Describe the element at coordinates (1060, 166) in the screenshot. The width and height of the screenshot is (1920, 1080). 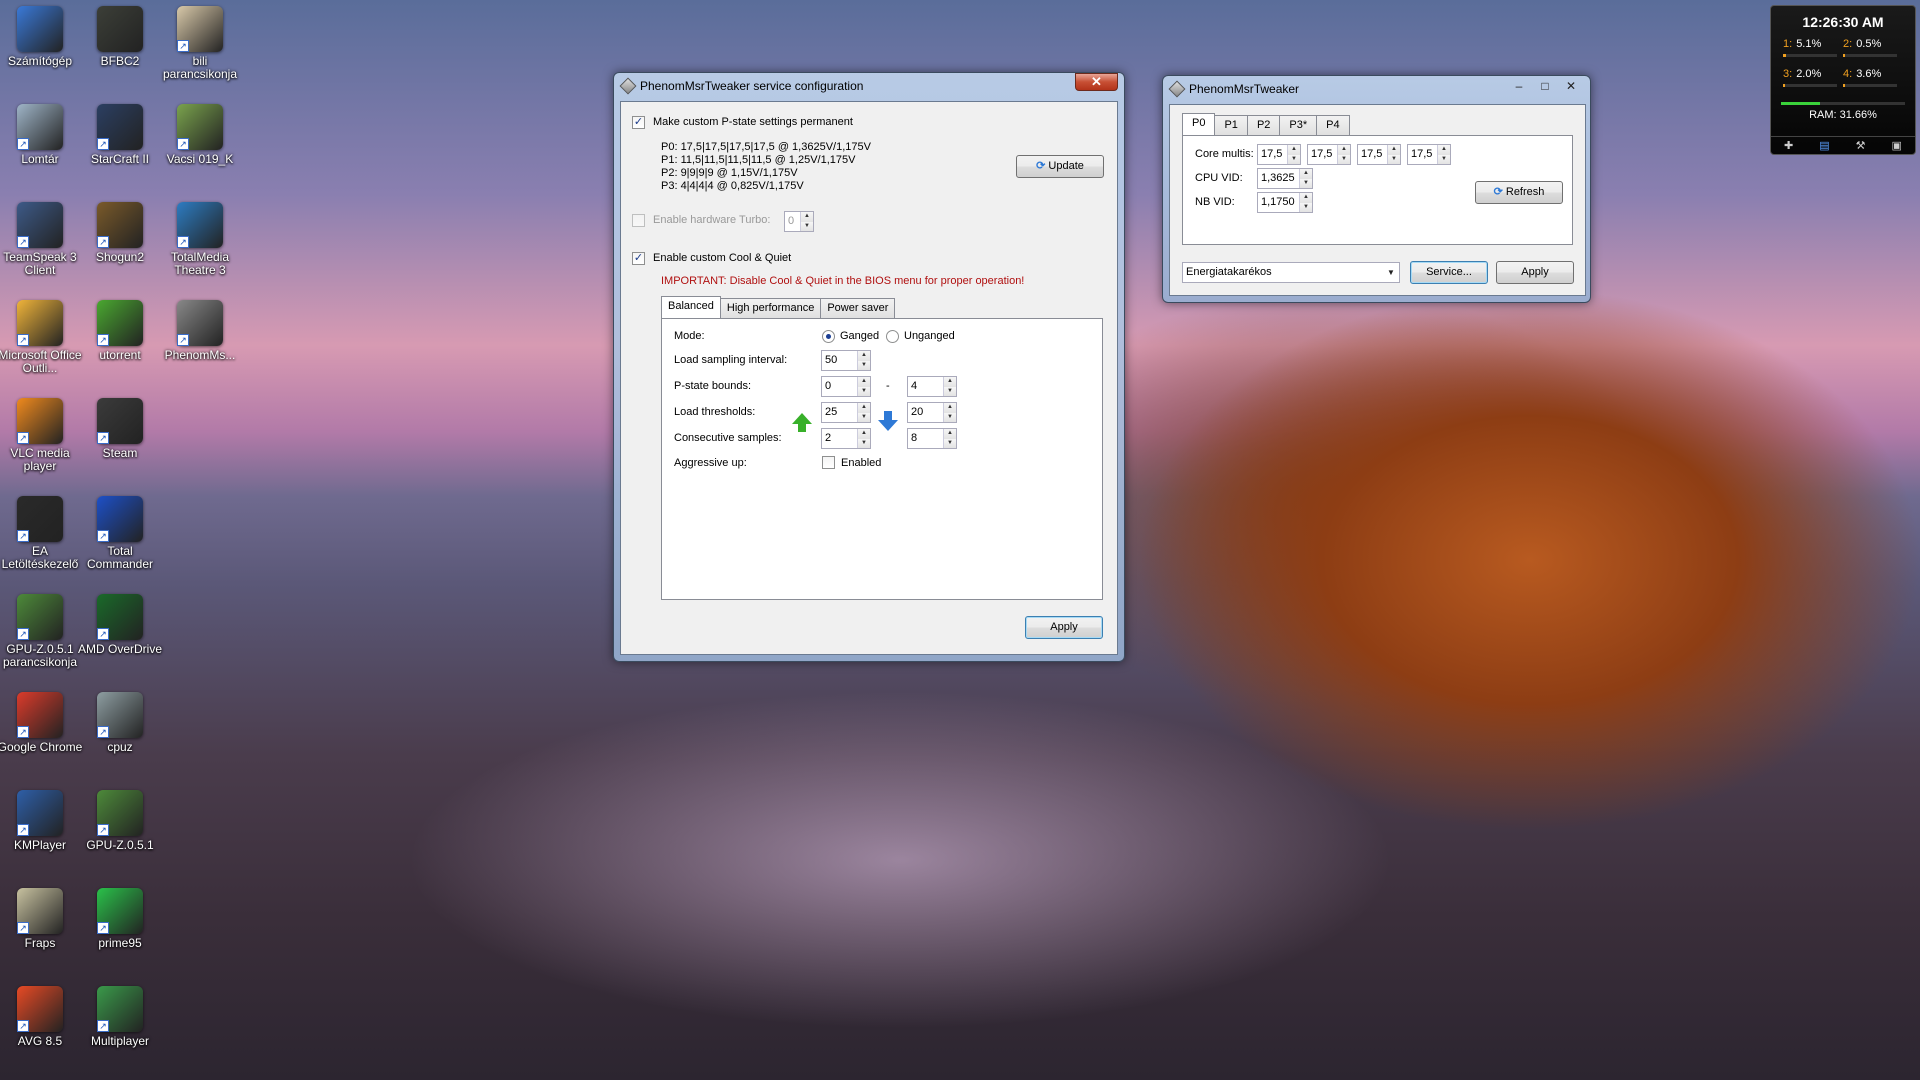
I see `update-button: ⟳ Update` at that location.